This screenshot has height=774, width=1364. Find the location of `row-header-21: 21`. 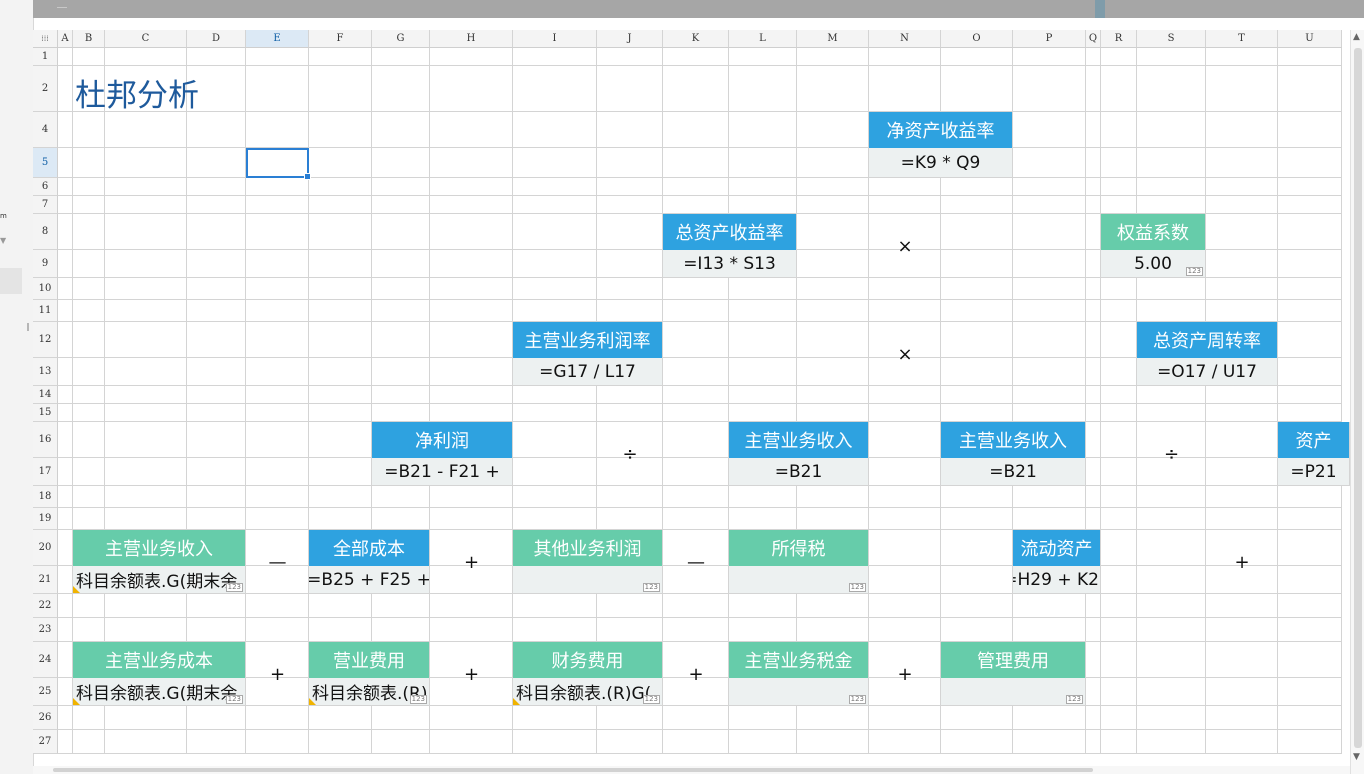

row-header-21: 21 is located at coordinates (45, 580).